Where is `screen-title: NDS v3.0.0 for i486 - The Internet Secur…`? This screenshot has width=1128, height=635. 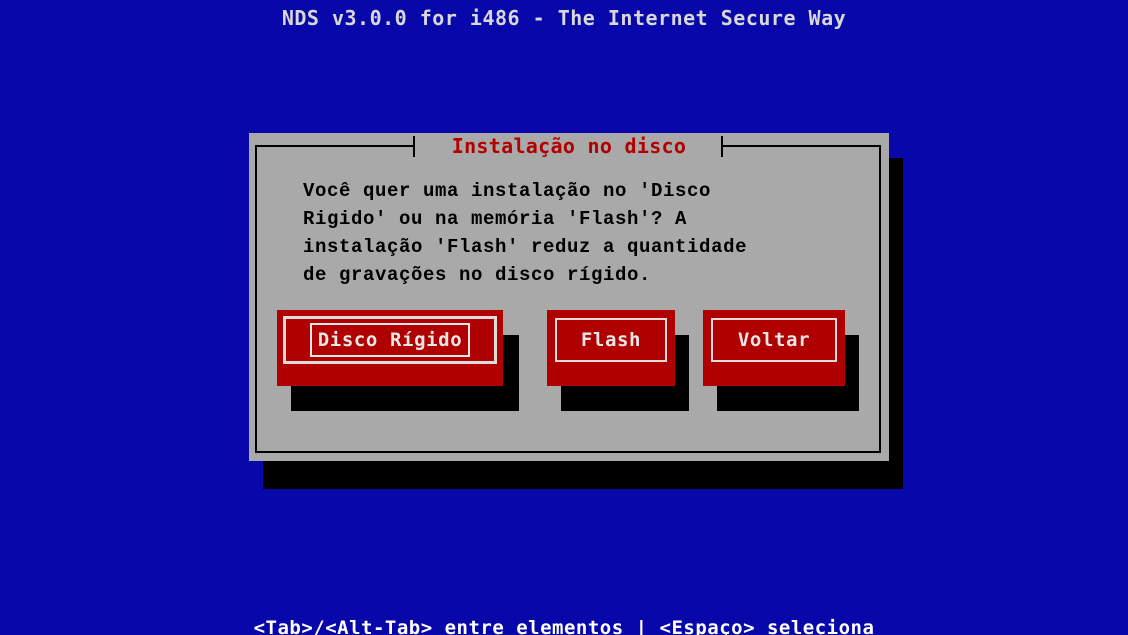
screen-title: NDS v3.0.0 for i486 - The Internet Secur… is located at coordinates (564, 18).